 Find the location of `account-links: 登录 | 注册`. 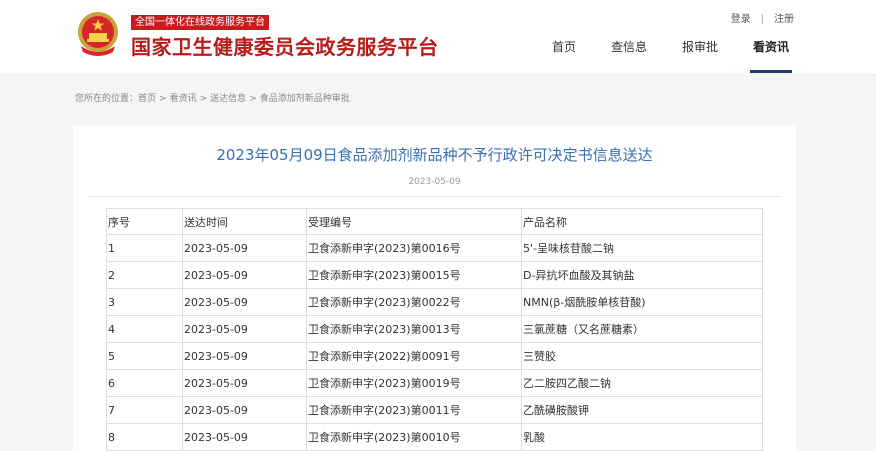

account-links: 登录 | 注册 is located at coordinates (762, 20).